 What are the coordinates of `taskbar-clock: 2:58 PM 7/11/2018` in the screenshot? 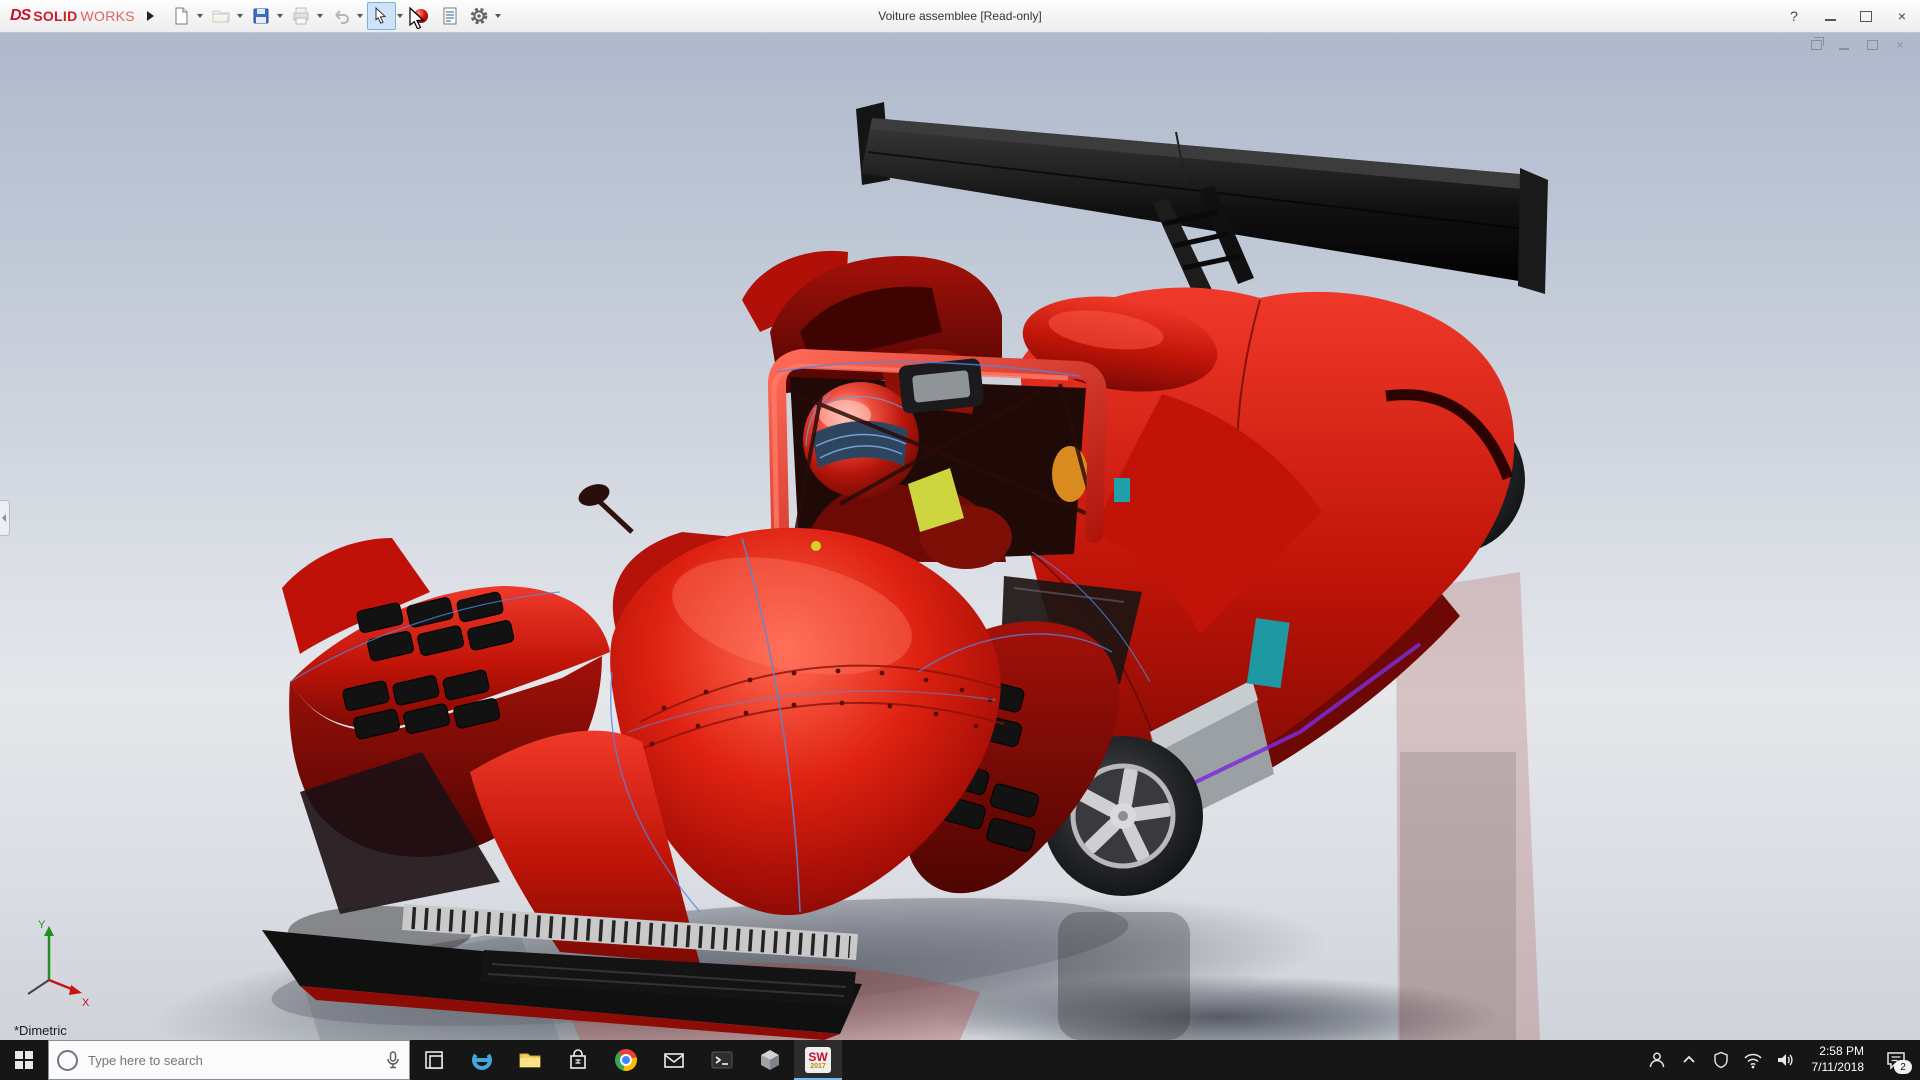 It's located at (1838, 1059).